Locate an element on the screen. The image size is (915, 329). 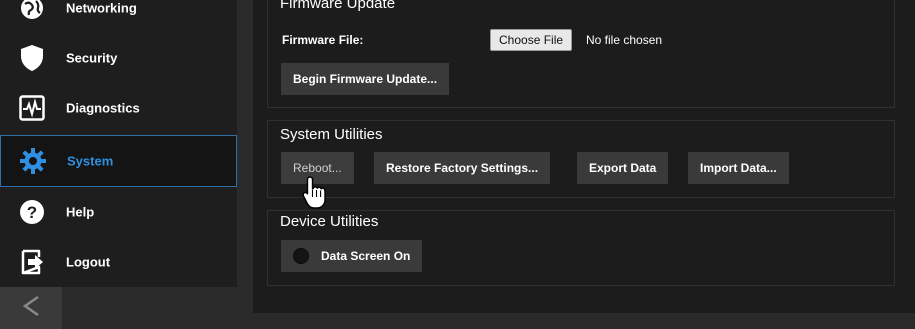
sidebar-item-diagnostics: Diagnostics is located at coordinates (118, 108).